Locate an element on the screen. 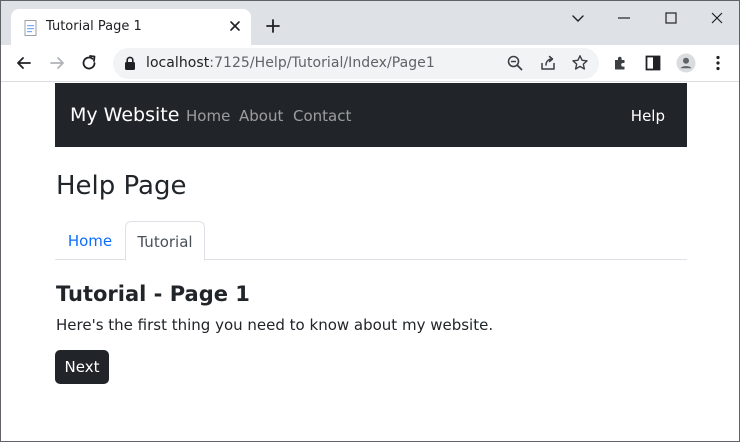  tab-home: Home is located at coordinates (90, 240).